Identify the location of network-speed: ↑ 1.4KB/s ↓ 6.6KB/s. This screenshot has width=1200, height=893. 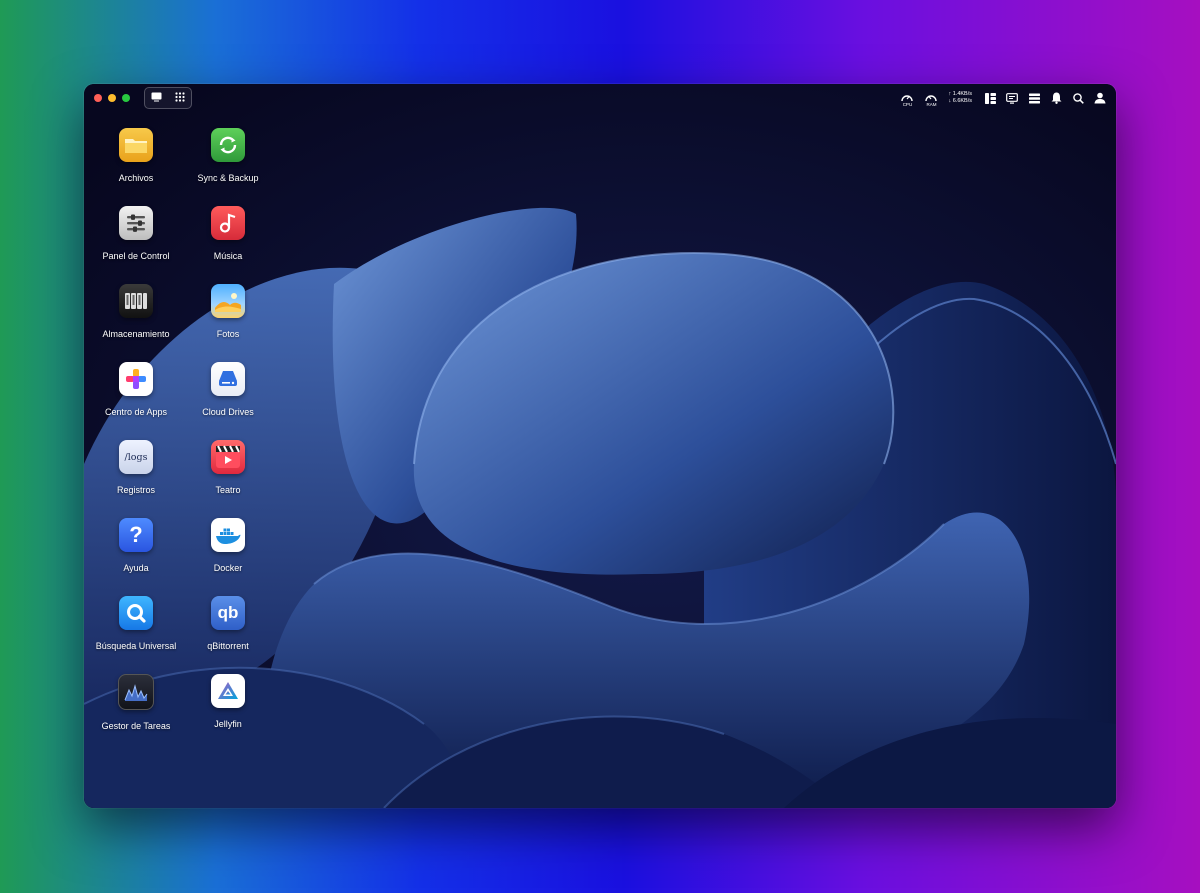
(960, 98).